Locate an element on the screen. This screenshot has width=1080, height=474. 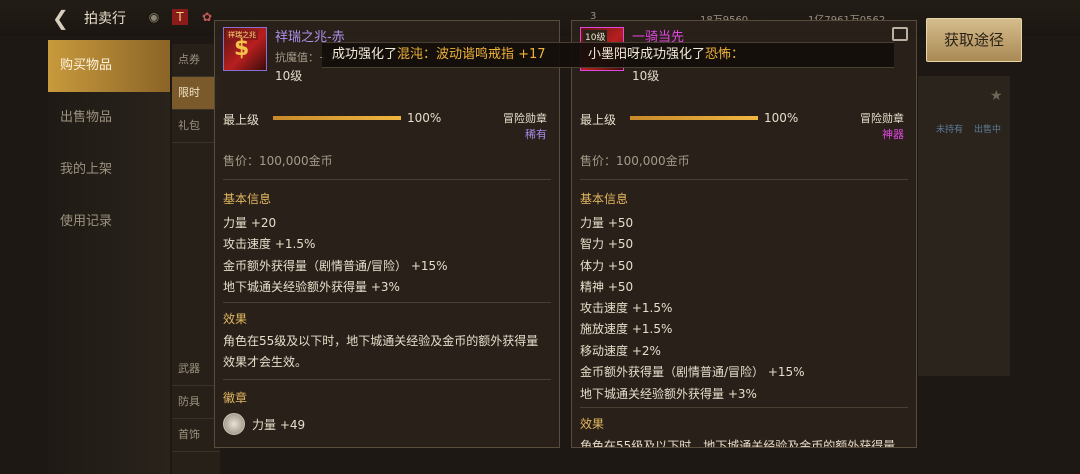
effect-text: 角色在55级及以下时，地下城通关经验及金币的额外获得量效果才会生效。 is located at coordinates (381, 351).